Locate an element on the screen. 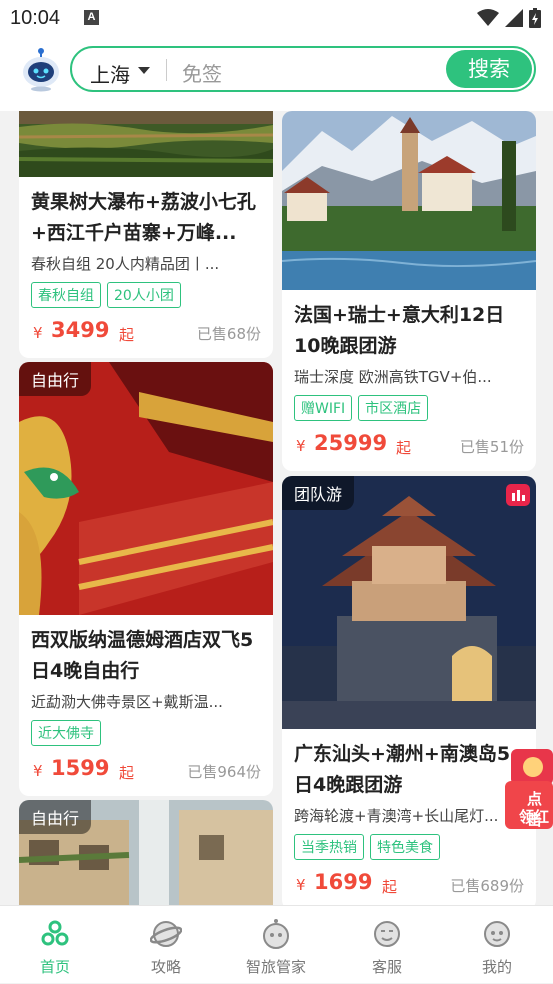 Image resolution: width=553 pixels, height=984 pixels. search-divider is located at coordinates (166, 70).